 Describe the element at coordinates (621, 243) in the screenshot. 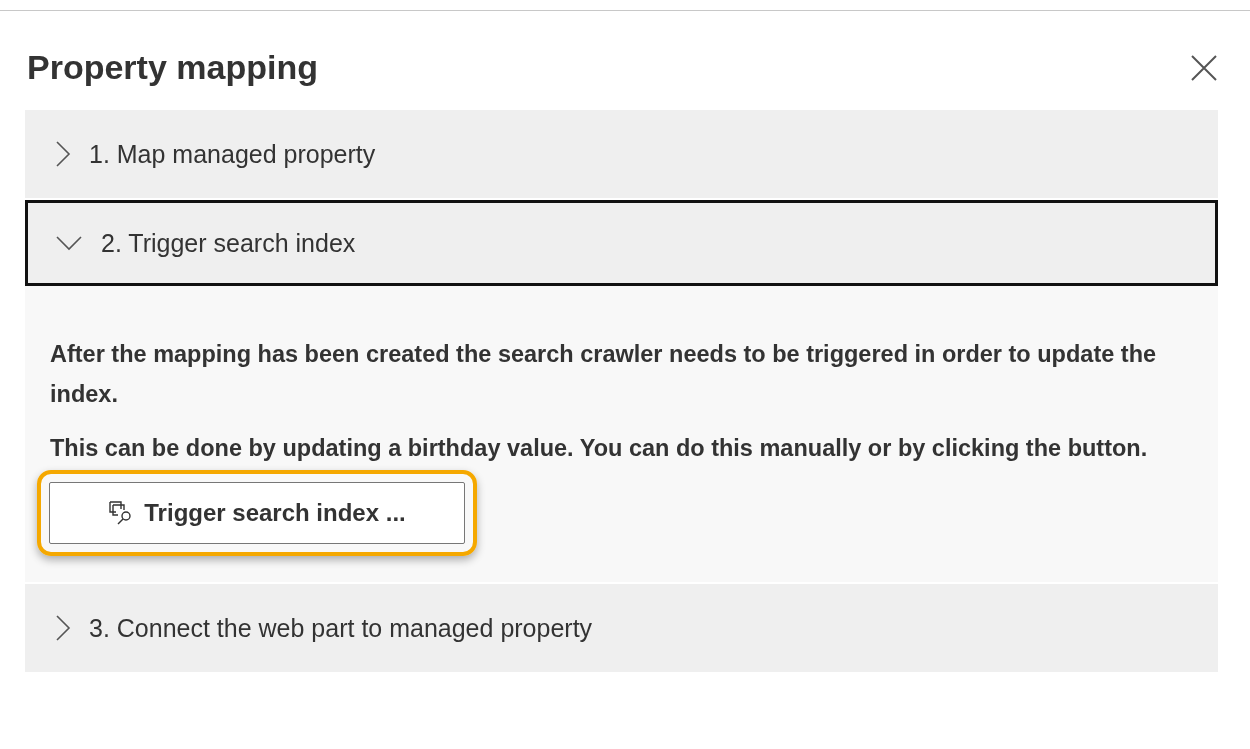

I see `section-header: 2. Trigger search index` at that location.